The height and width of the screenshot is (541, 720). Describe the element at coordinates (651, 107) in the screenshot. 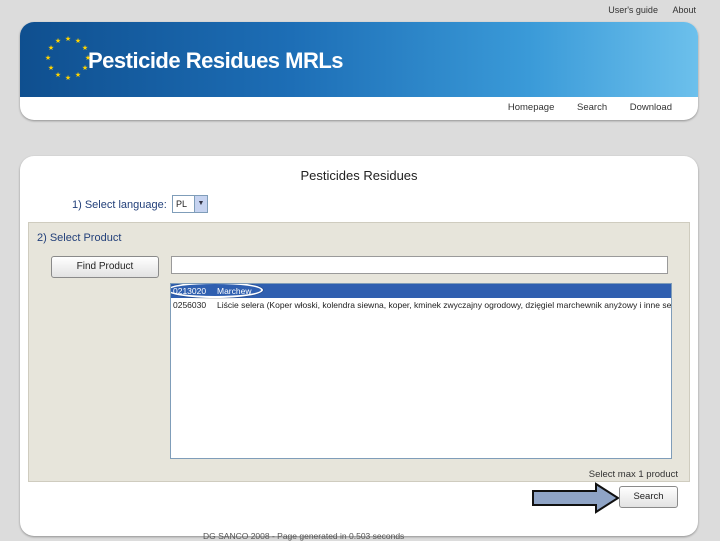

I see `nav-download: Download` at that location.